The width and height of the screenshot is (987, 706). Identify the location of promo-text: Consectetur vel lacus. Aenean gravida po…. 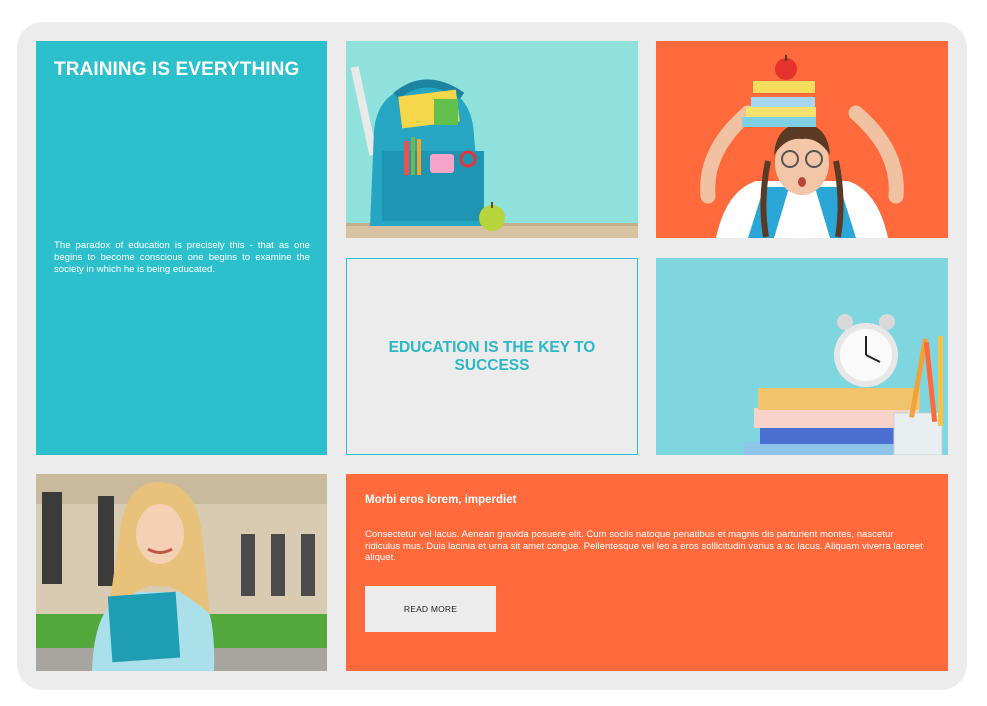
(644, 546).